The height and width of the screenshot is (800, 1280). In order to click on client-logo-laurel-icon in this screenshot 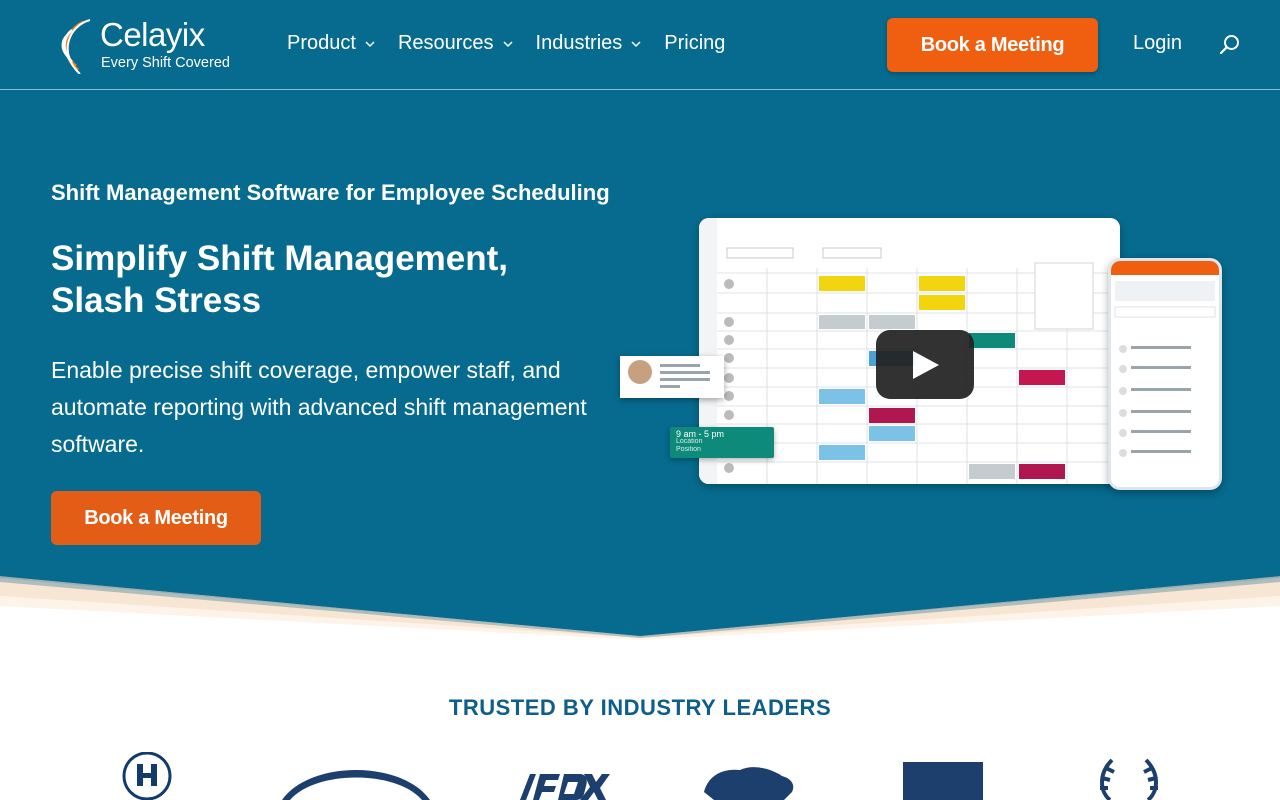, I will do `click(1129, 779)`.